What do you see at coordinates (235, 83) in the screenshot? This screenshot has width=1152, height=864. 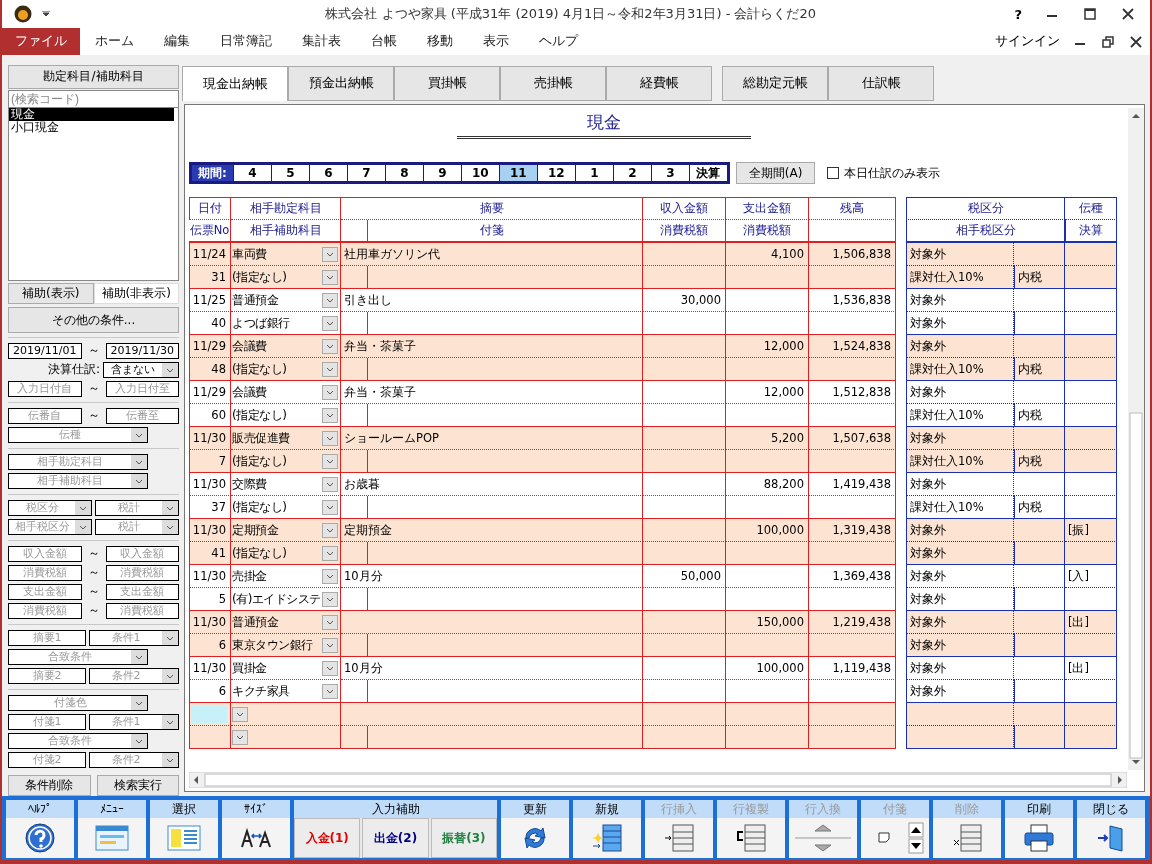 I see `ledger-tab: 現金出納帳` at bounding box center [235, 83].